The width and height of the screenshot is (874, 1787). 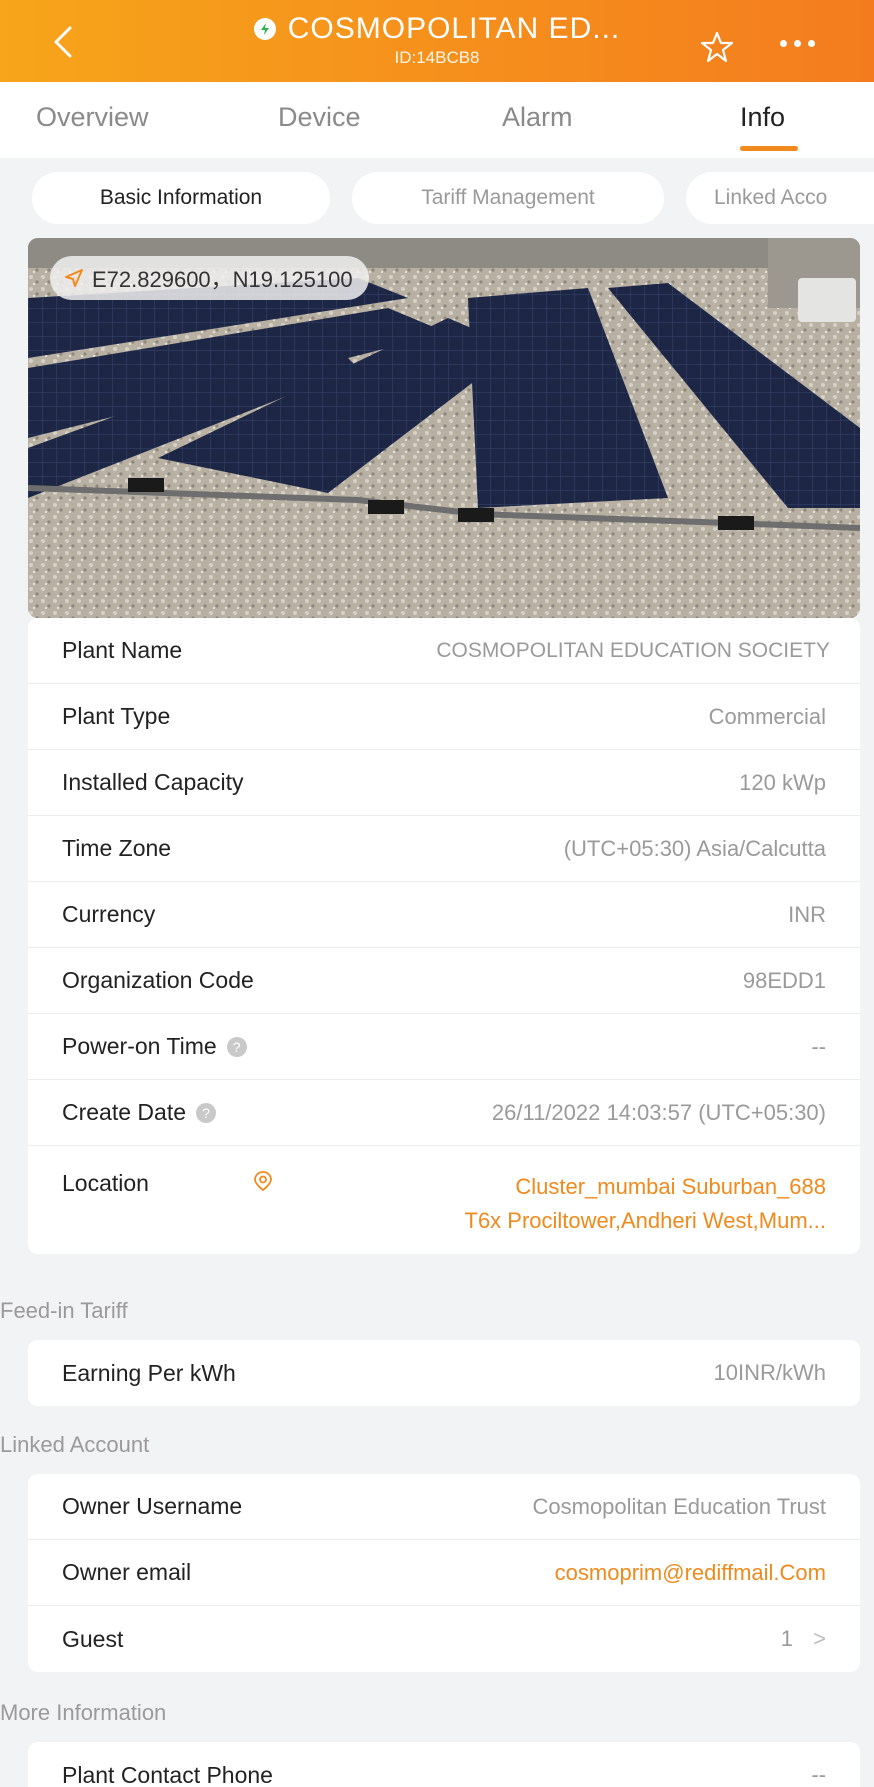 I want to click on owner-email-value: cosmoprim@rediffmail.Com, so click(x=690, y=1573).